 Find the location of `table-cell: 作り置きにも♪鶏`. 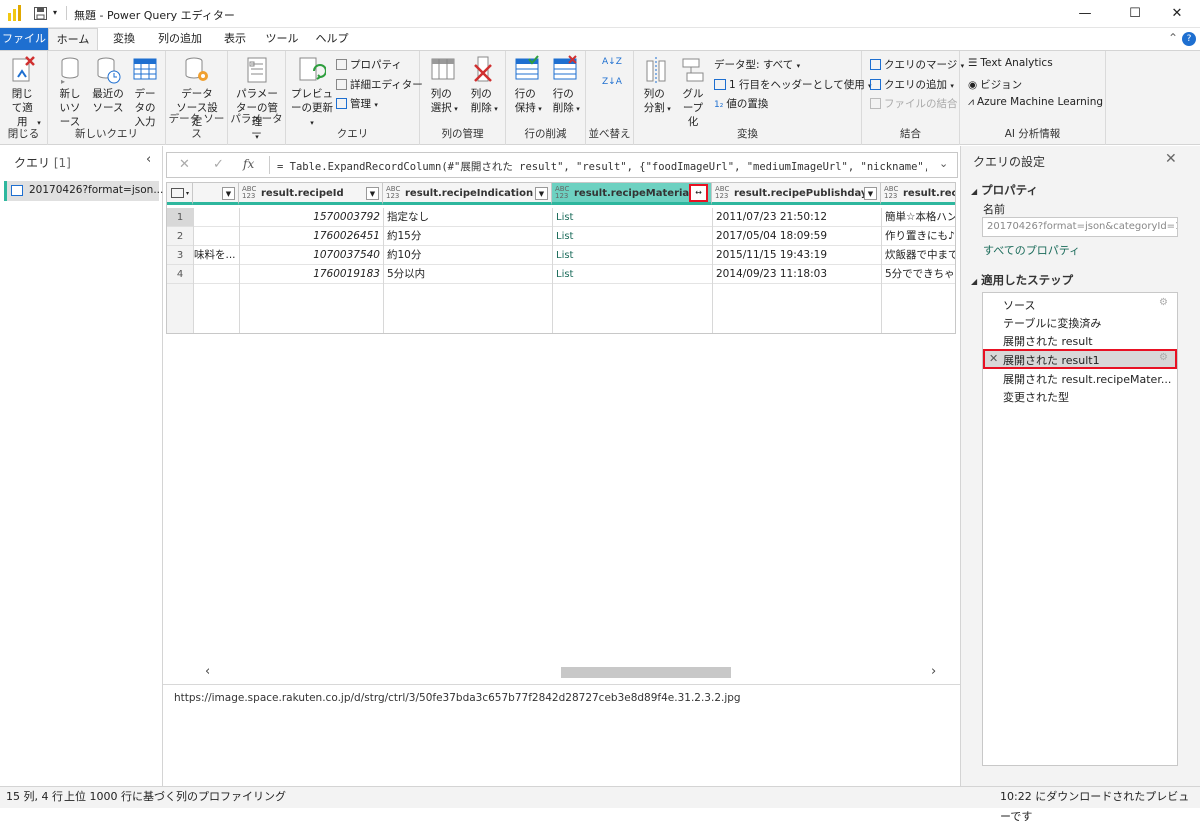

table-cell: 作り置きにも♪鶏 is located at coordinates (918, 236).